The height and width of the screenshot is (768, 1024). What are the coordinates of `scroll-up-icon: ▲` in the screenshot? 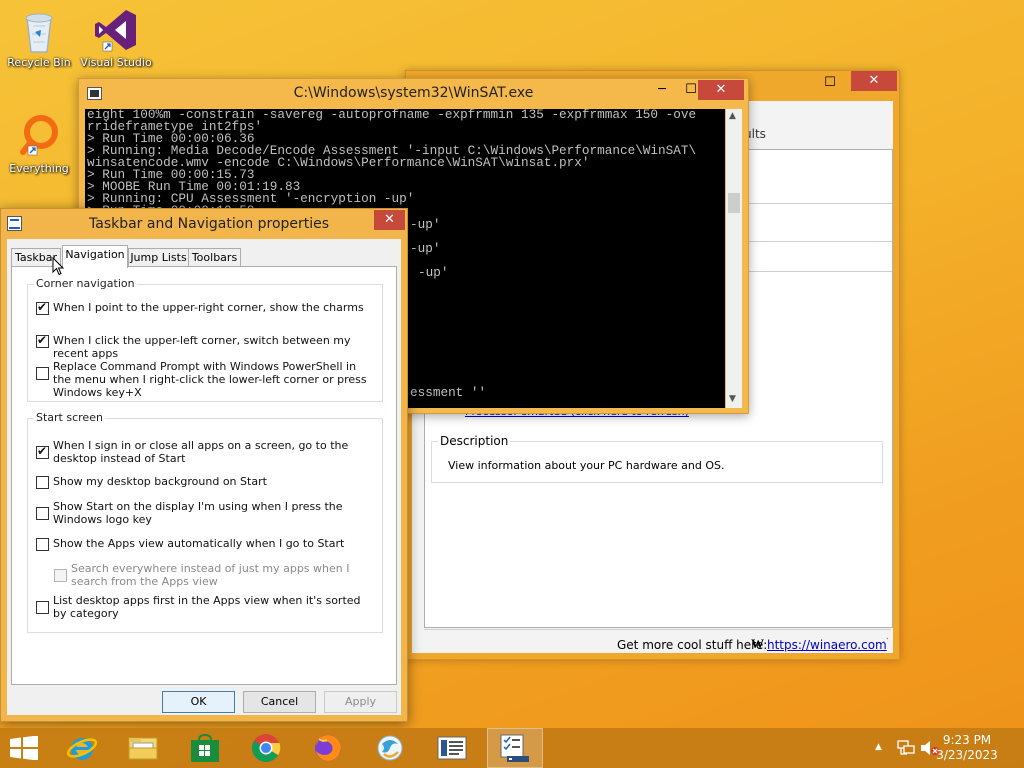 It's located at (732, 116).